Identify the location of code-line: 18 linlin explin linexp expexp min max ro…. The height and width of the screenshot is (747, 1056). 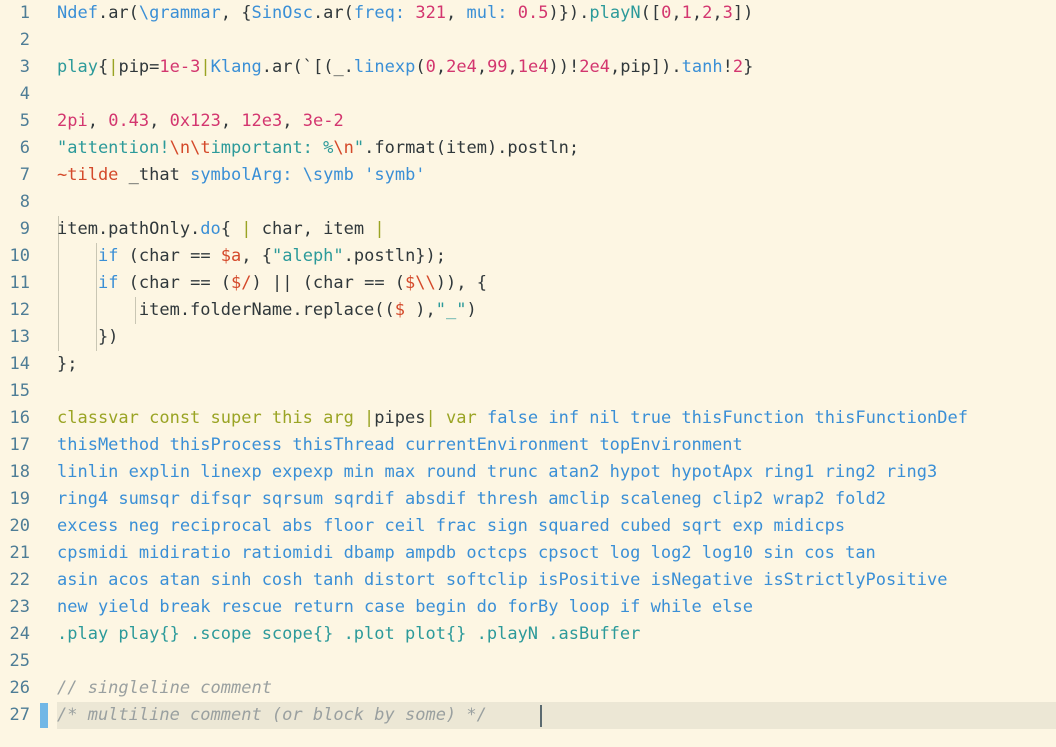
(528, 472).